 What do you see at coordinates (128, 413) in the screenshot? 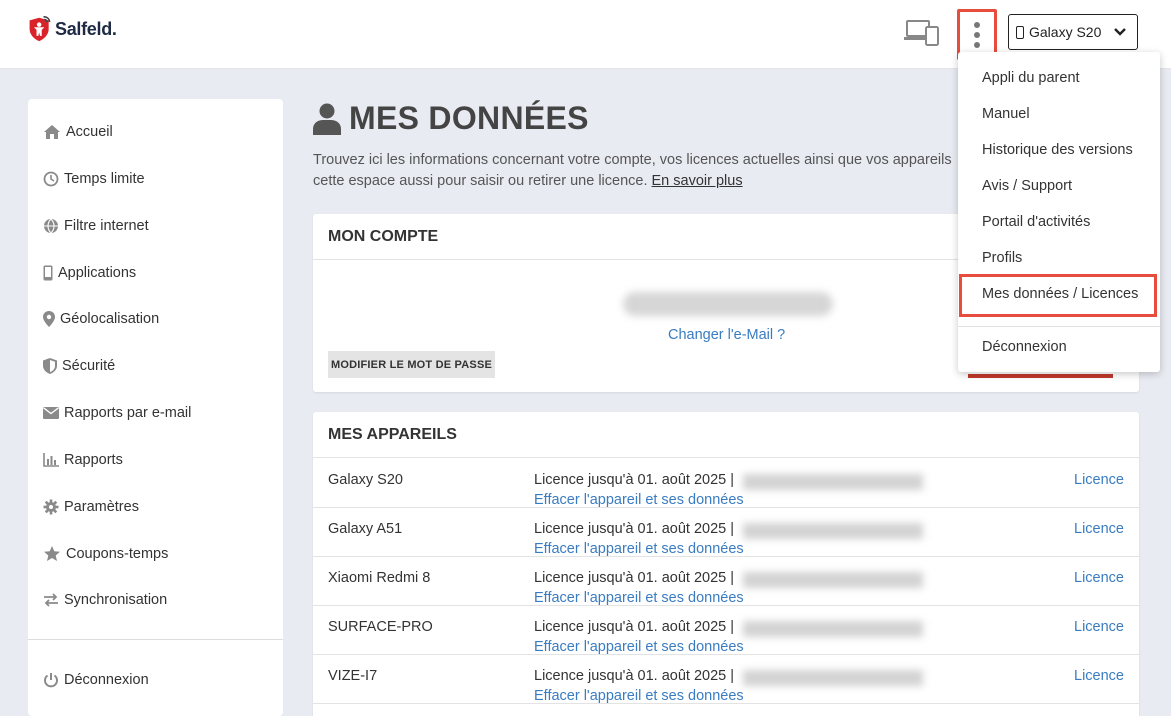
I see `sidebar-item-label: Rapports par e-mail` at bounding box center [128, 413].